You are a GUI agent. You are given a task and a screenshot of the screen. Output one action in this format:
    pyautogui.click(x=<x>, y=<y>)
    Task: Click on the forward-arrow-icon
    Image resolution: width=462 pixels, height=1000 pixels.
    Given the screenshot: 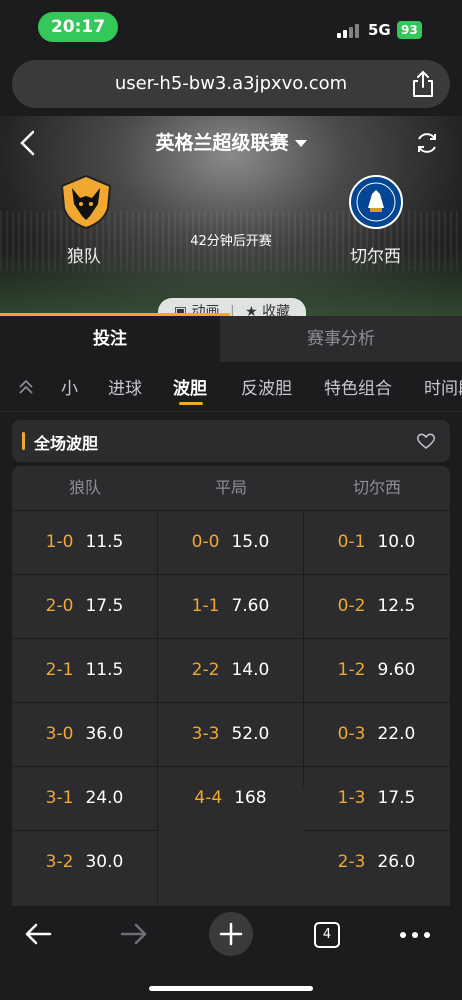 What is the action you would take?
    pyautogui.click(x=134, y=934)
    